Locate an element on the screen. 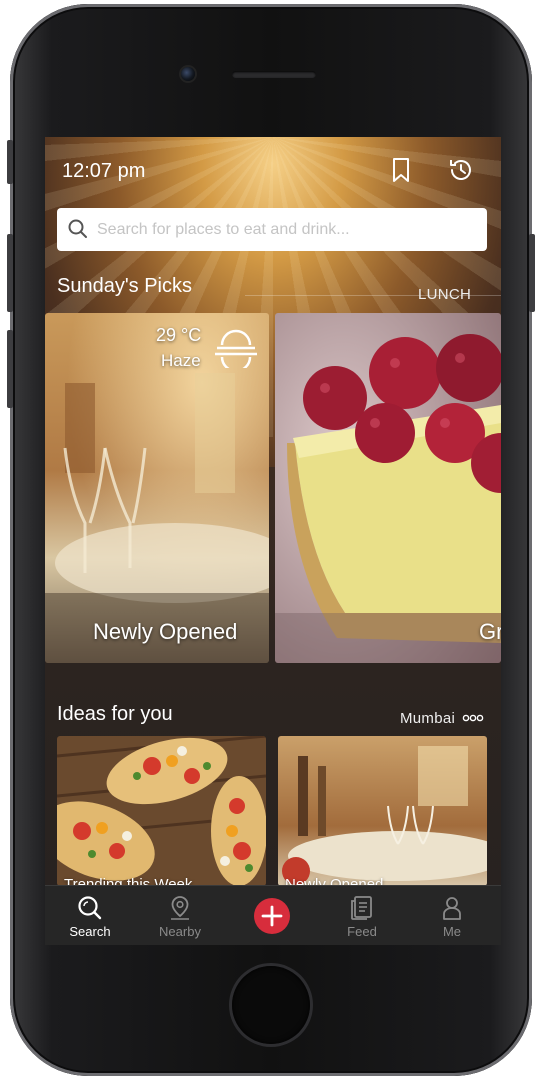  user-icon is located at coordinates (452, 908).